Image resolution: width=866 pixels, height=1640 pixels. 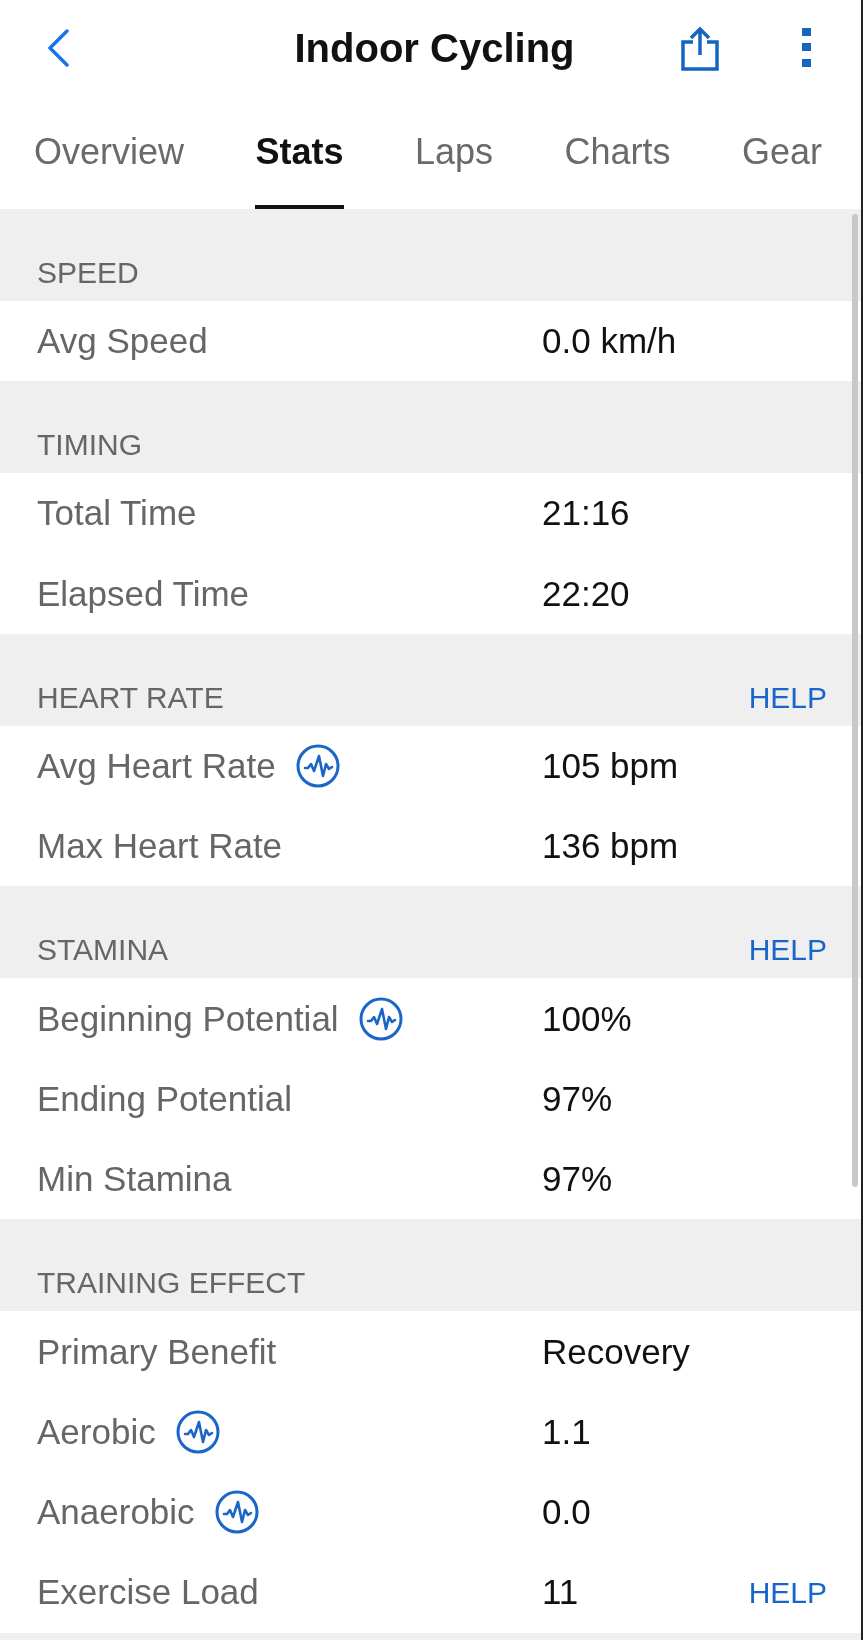 What do you see at coordinates (567, 1431) in the screenshot?
I see `stat-value: 1.1` at bounding box center [567, 1431].